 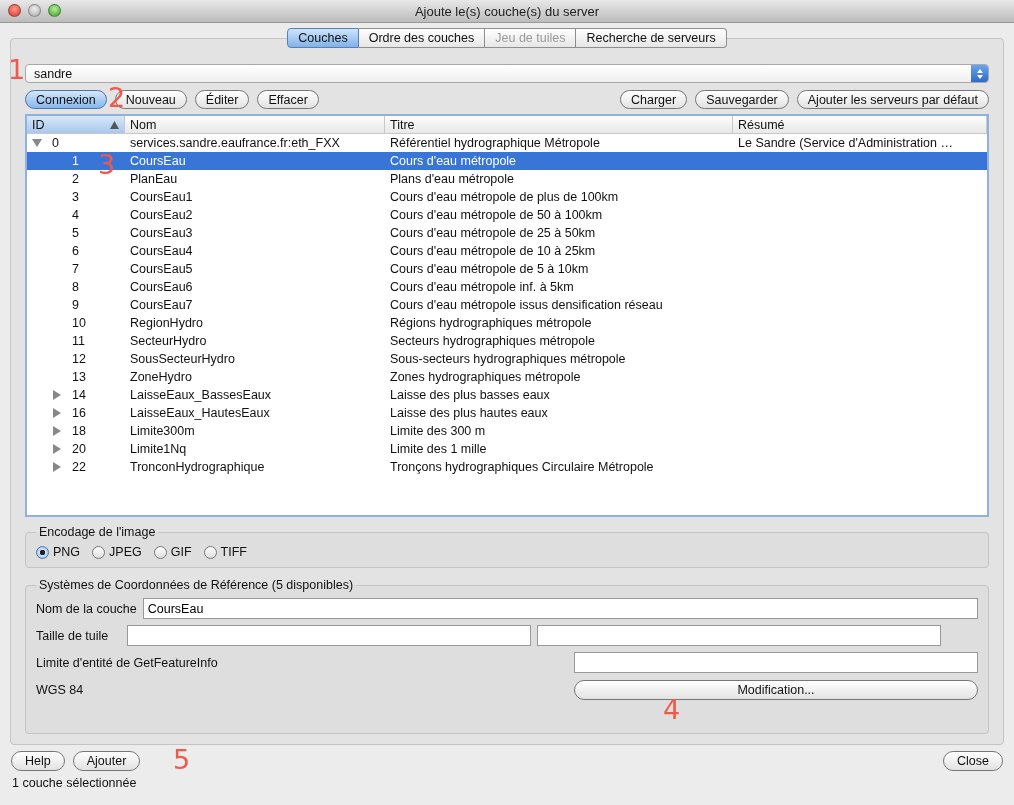 I want to click on table-cell: 3, so click(x=75, y=197).